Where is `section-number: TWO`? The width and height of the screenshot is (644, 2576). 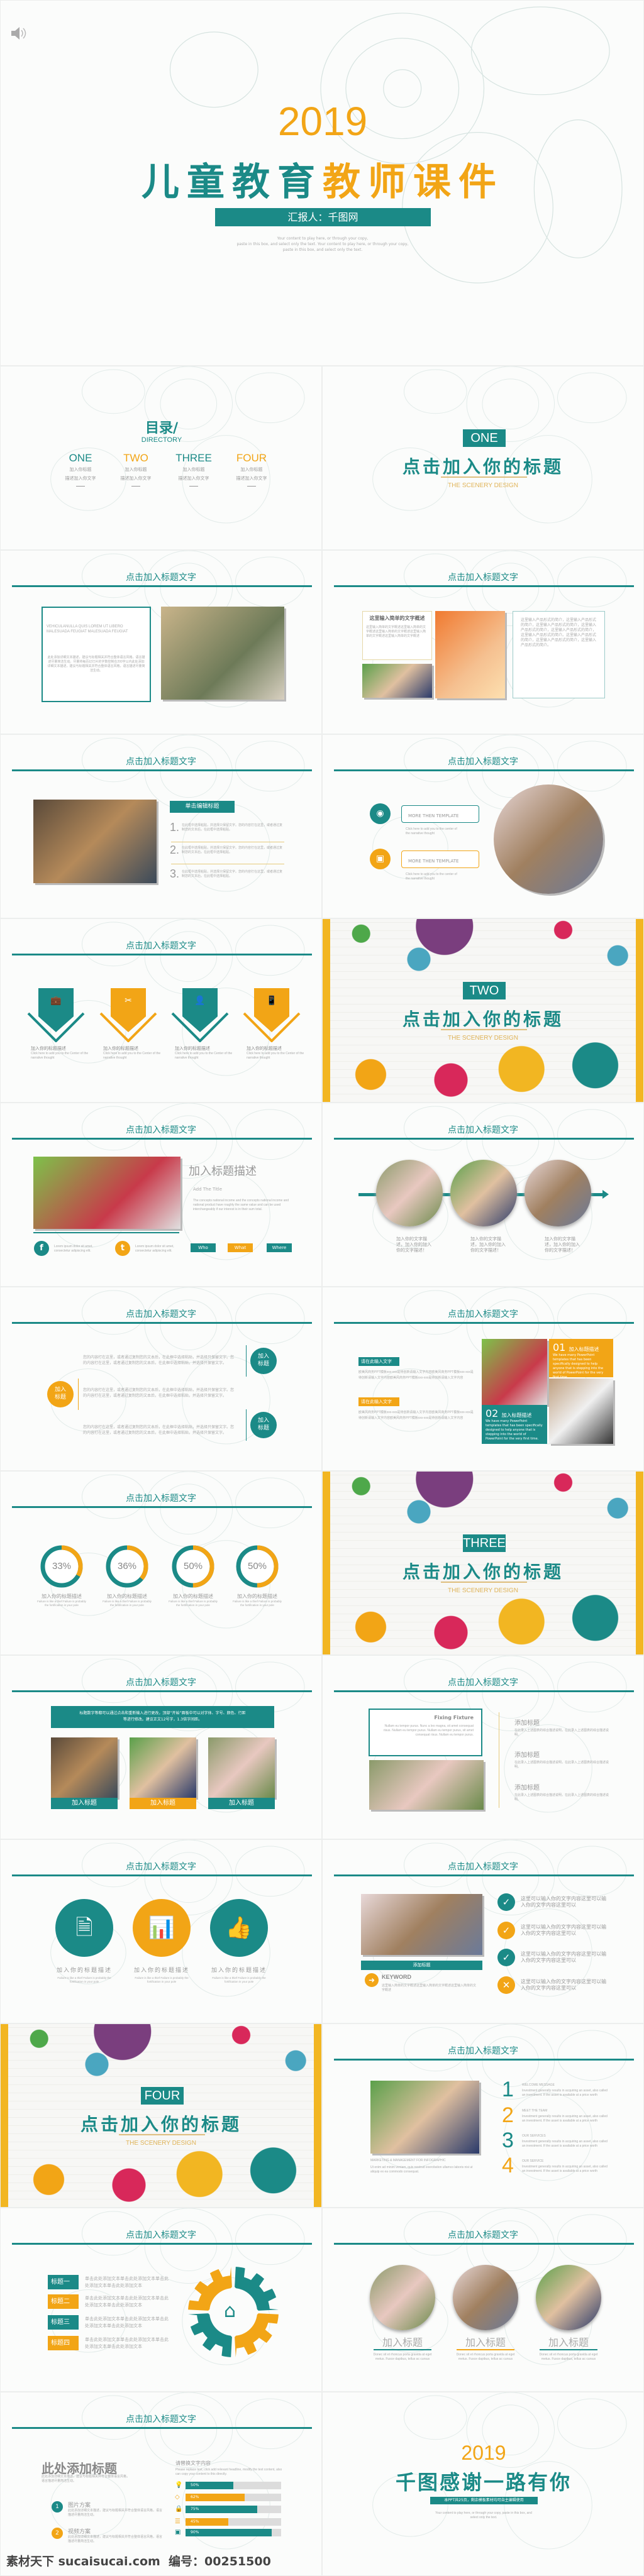
section-number: TWO is located at coordinates (484, 991).